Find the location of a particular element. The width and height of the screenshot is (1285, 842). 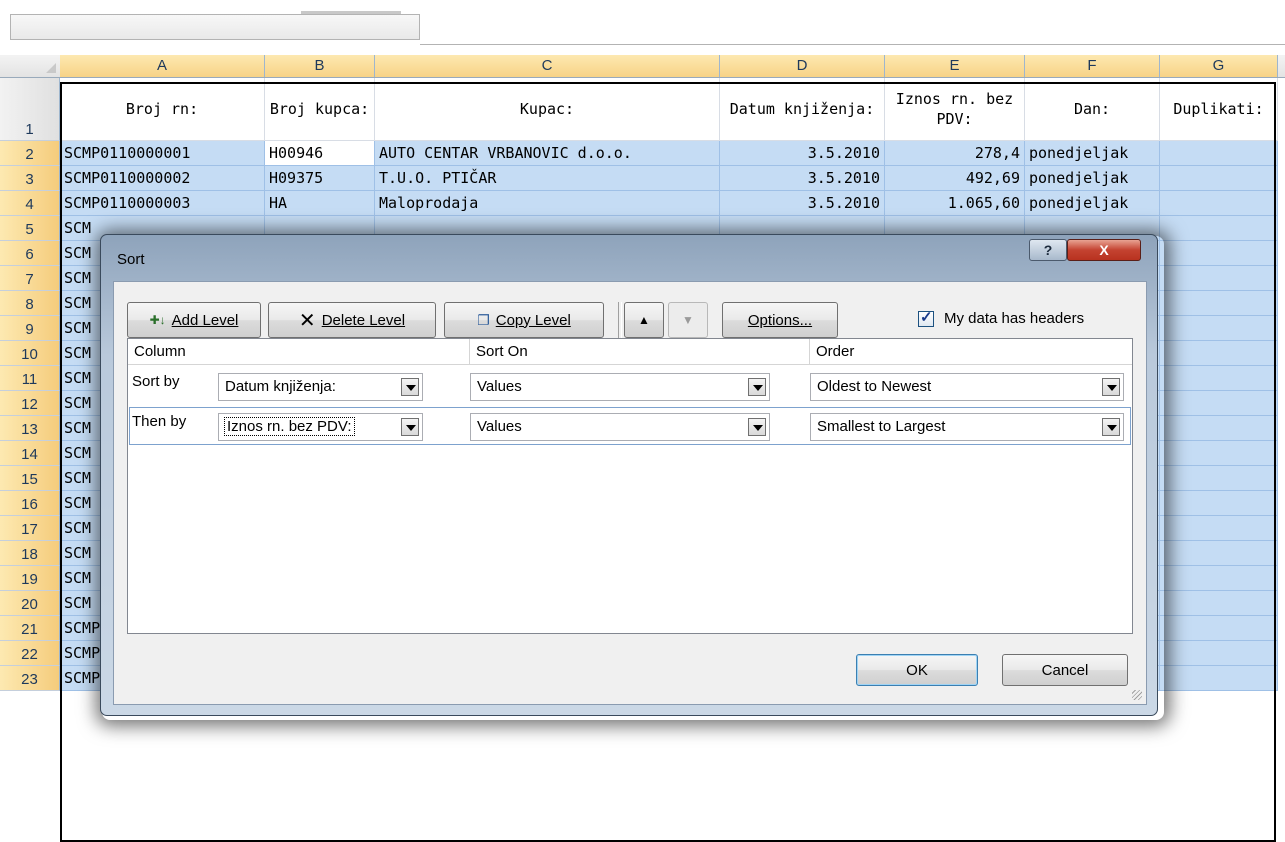

table-cell: SCMP0110000003 is located at coordinates (162, 203).